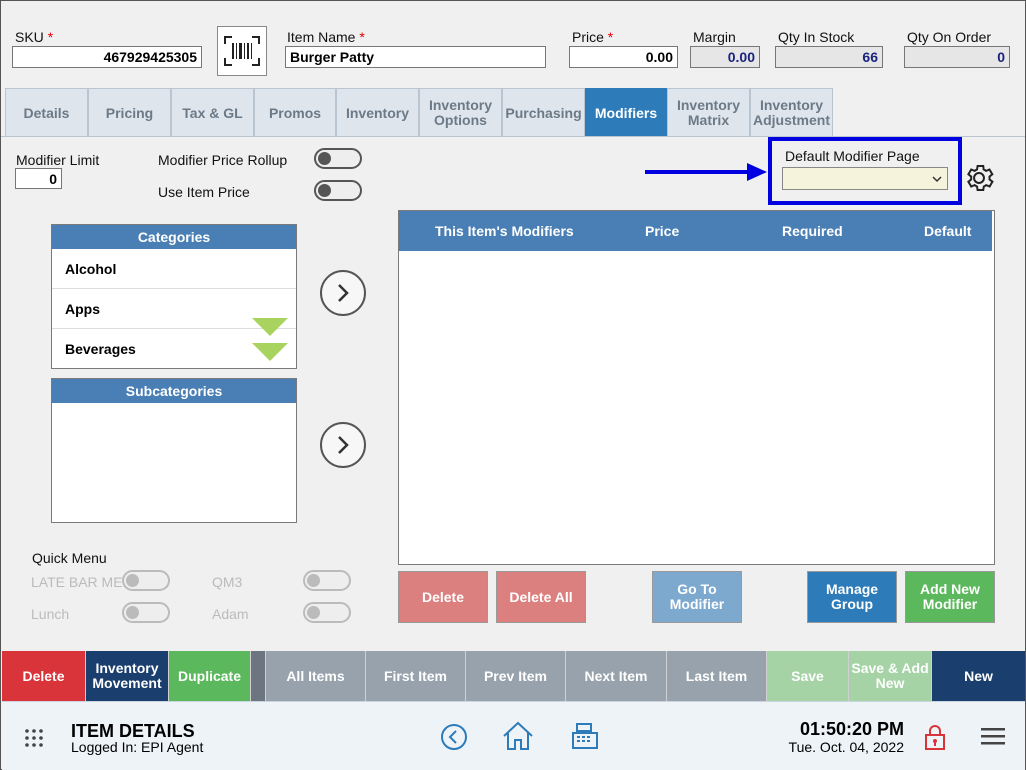 The width and height of the screenshot is (1026, 770). What do you see at coordinates (230, 614) in the screenshot?
I see `quick-menu-item-label: Adam` at bounding box center [230, 614].